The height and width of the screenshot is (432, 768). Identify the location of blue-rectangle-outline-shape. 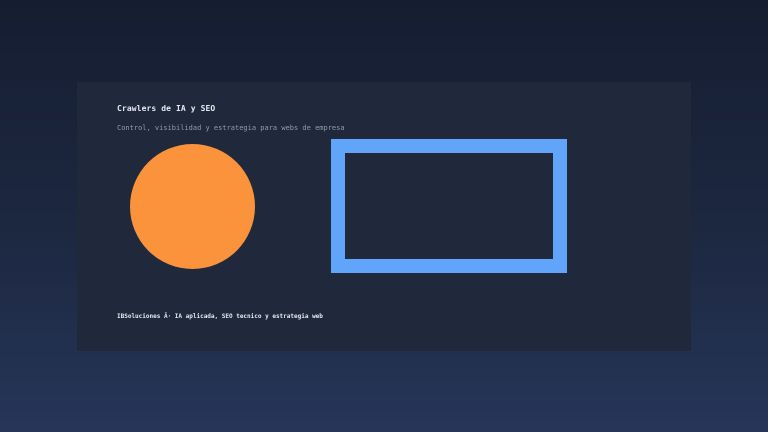
(449, 206).